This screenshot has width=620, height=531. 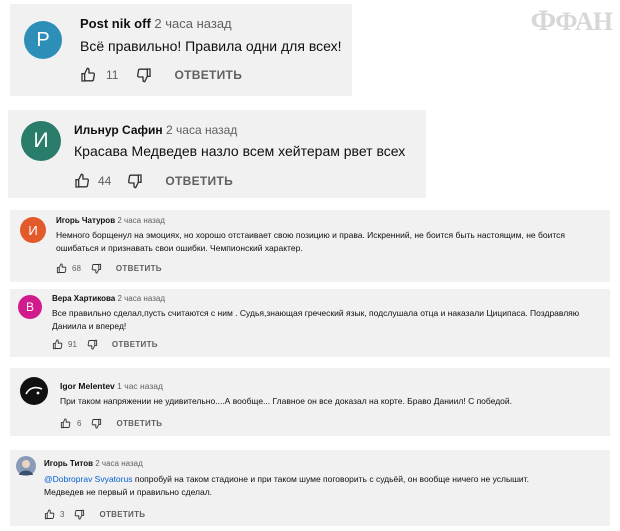 I want to click on comment-actions: 6 ОТВЕТИТЬ, so click(x=111, y=423).